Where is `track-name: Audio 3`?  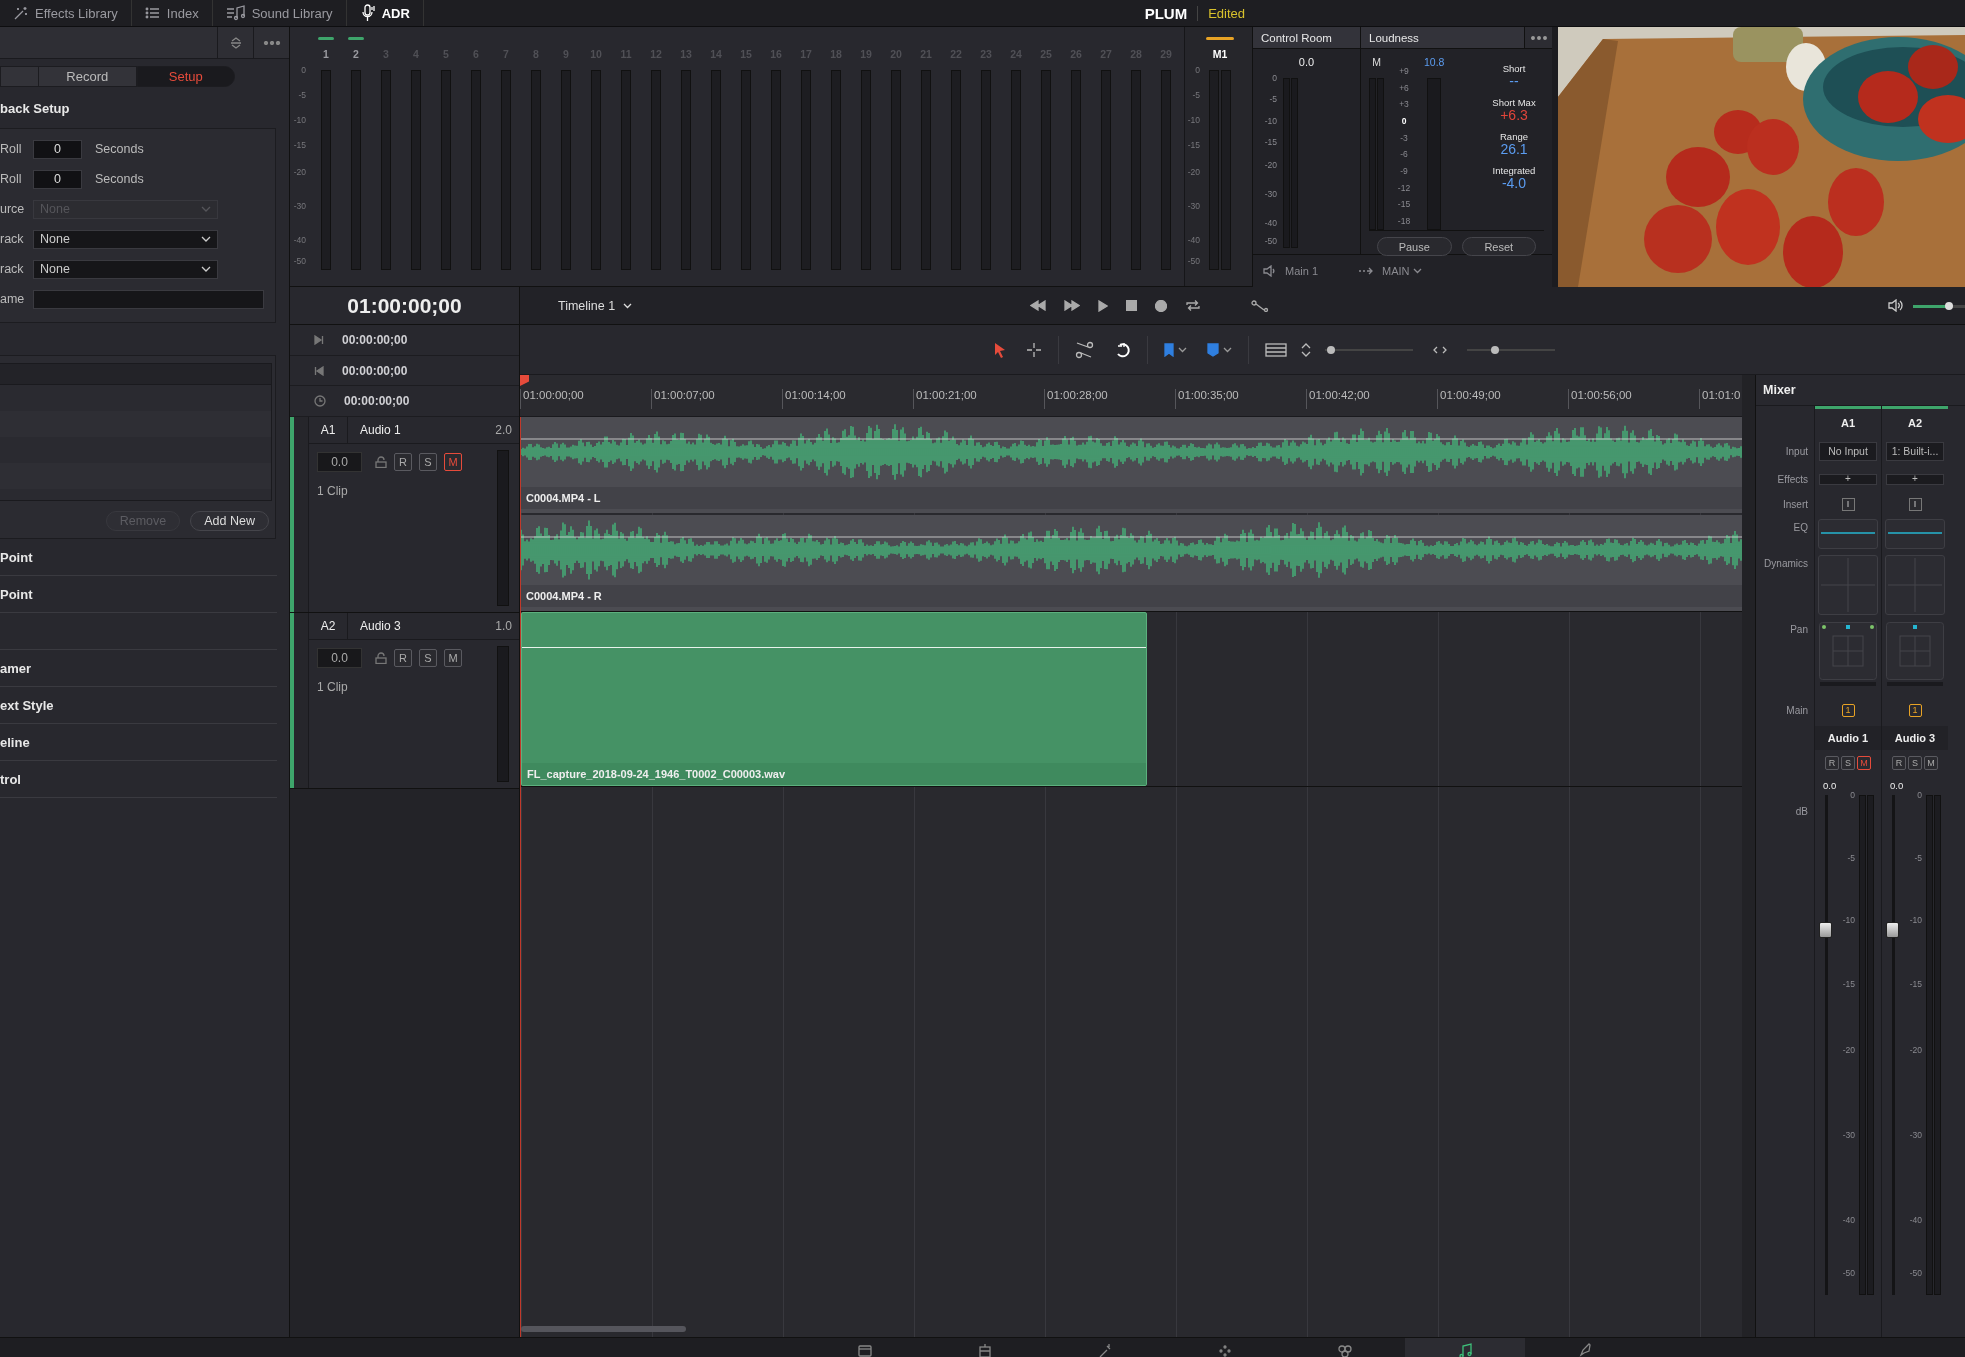 track-name: Audio 3 is located at coordinates (422, 626).